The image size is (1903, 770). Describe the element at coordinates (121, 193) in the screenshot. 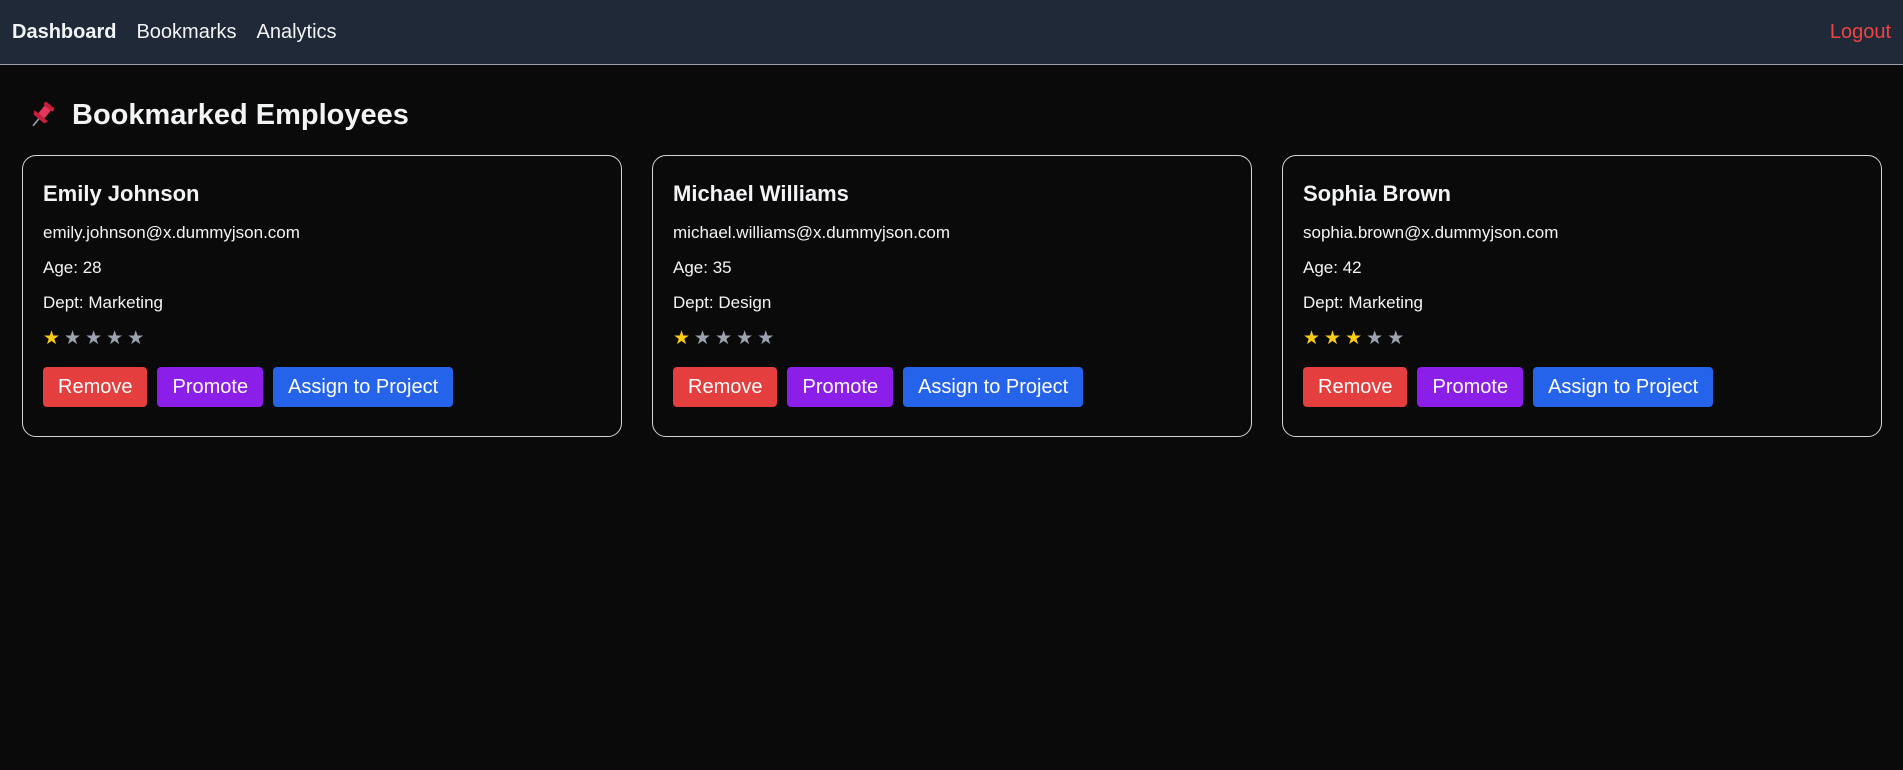

I see `employee-name: Emily Johnson` at that location.